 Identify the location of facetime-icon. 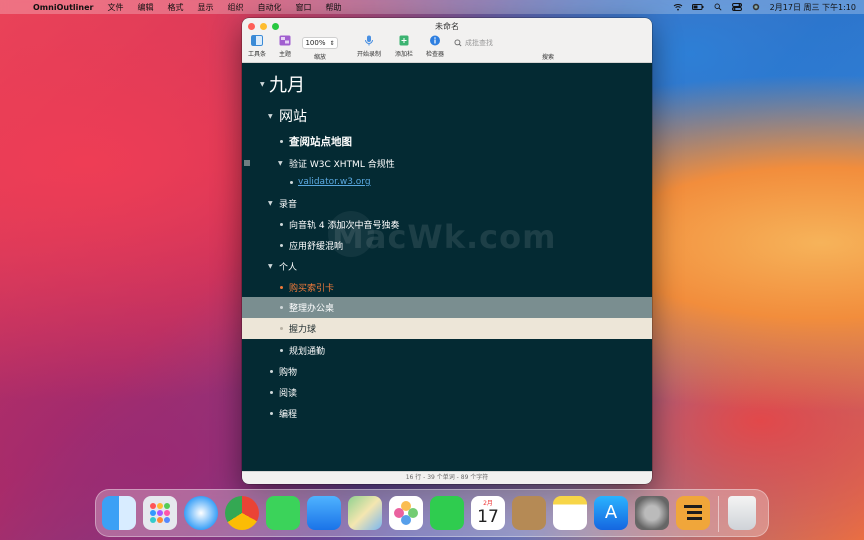
(447, 513).